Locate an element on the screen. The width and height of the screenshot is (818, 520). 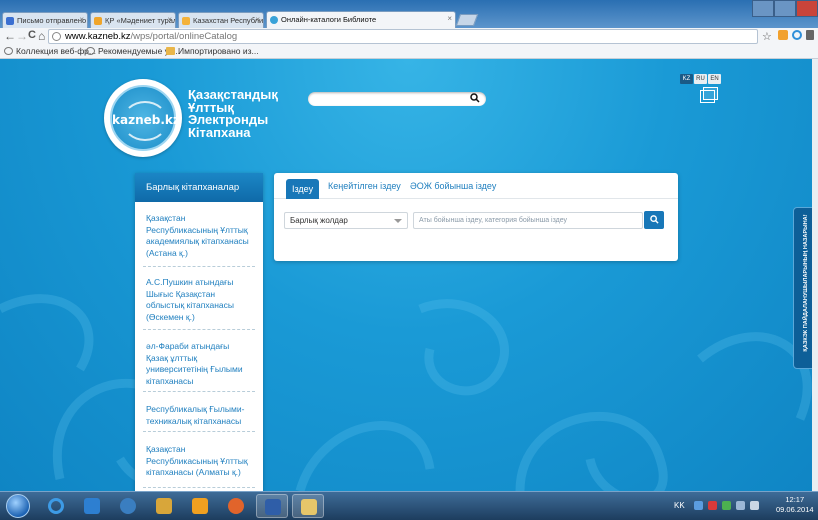
logo-inner: kazneb.kz is located at coordinates (145, 118).